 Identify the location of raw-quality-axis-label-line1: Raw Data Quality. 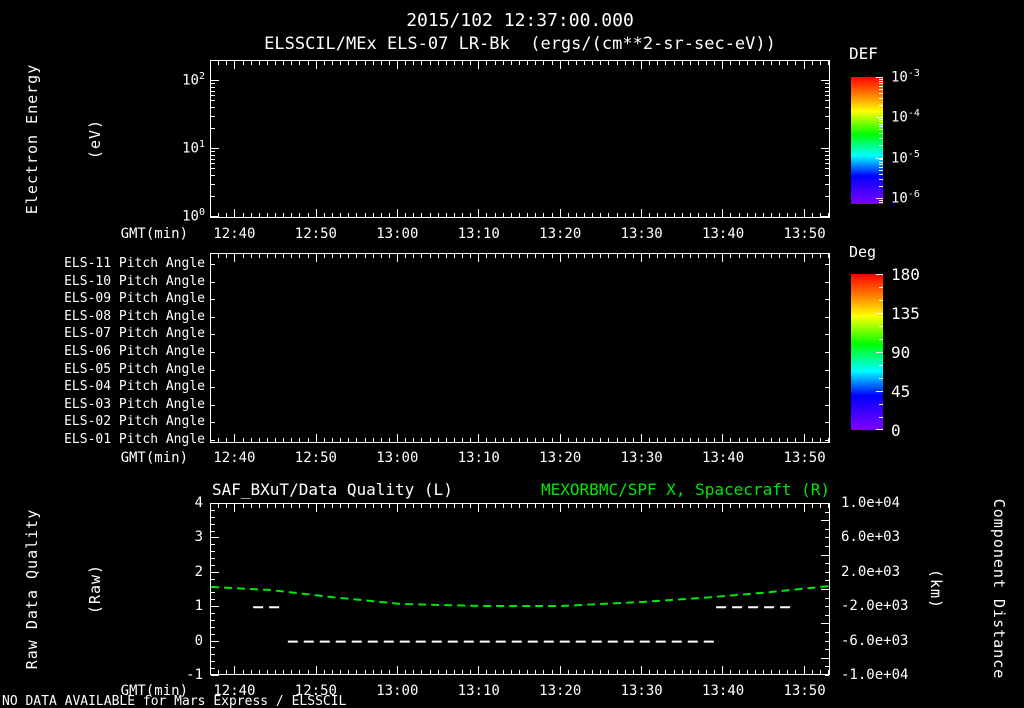
(32, 589).